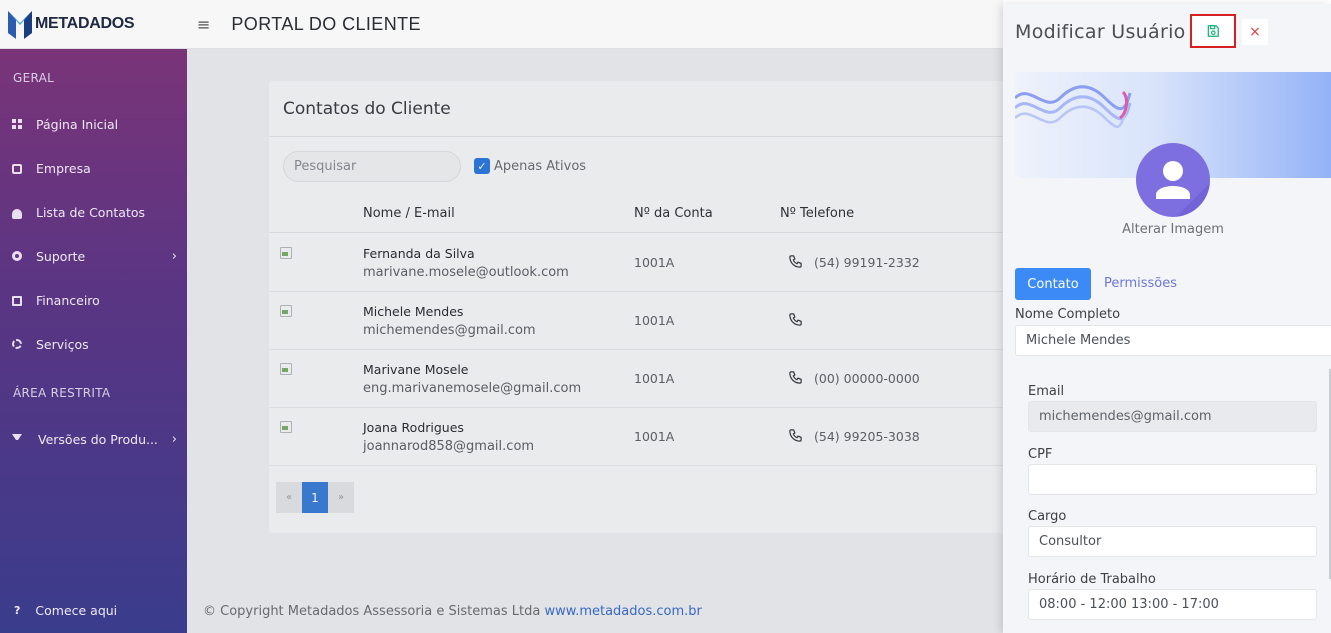 The height and width of the screenshot is (633, 1331). I want to click on sidebar-item-label: Página Inicial, so click(77, 124).